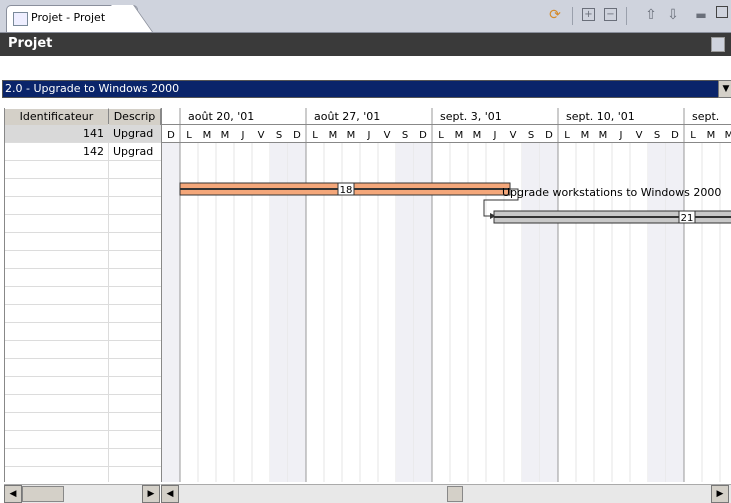  I want to click on column-header-description: Descrip, so click(135, 117).